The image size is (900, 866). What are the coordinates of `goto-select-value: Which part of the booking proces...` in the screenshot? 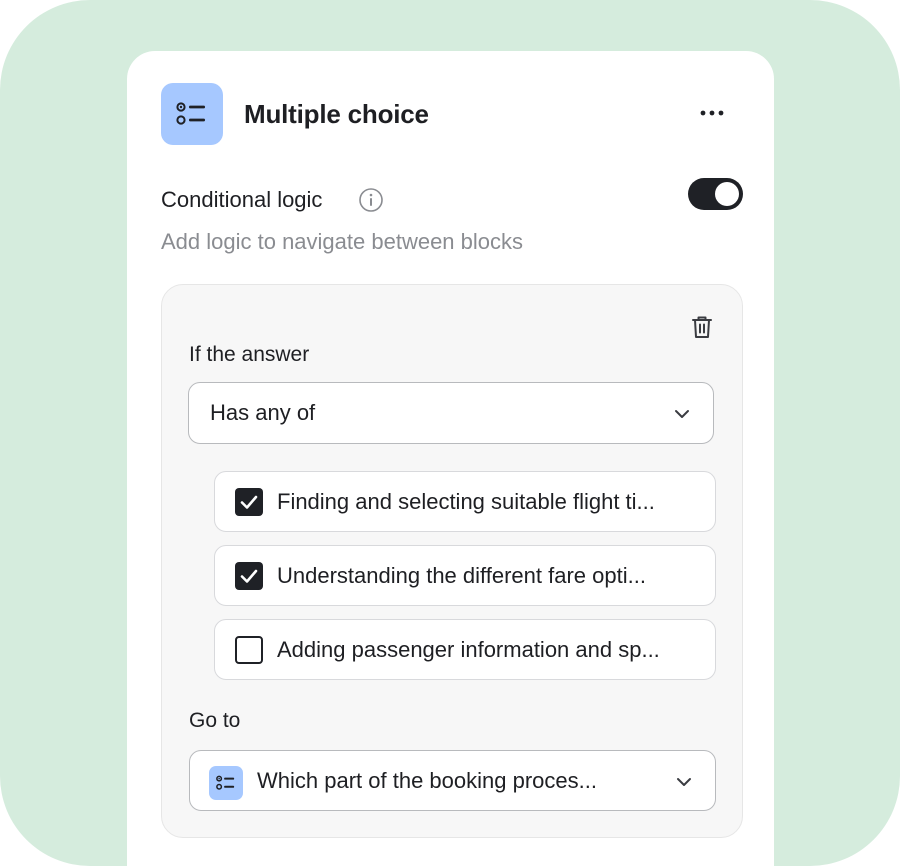 It's located at (427, 780).